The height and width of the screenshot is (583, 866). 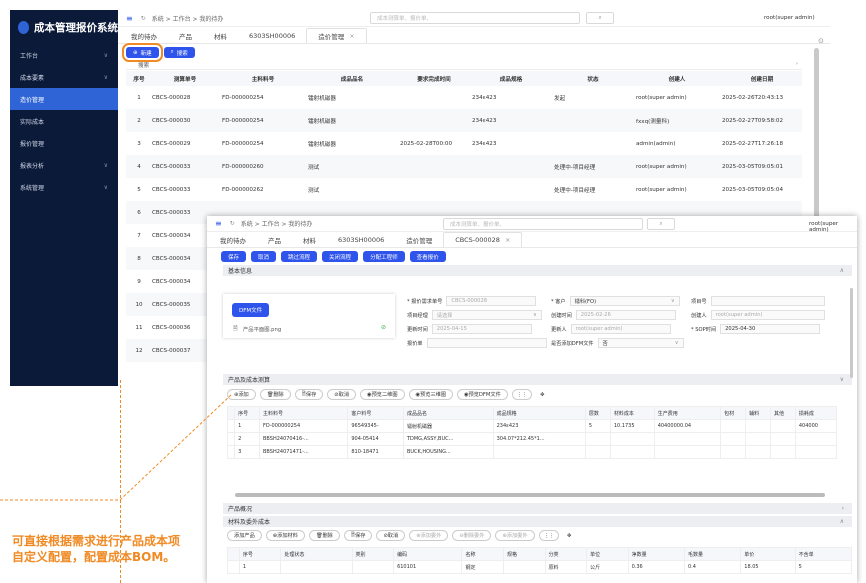 What do you see at coordinates (712, 554) in the screenshot?
I see `column-header: 毛数量` at bounding box center [712, 554].